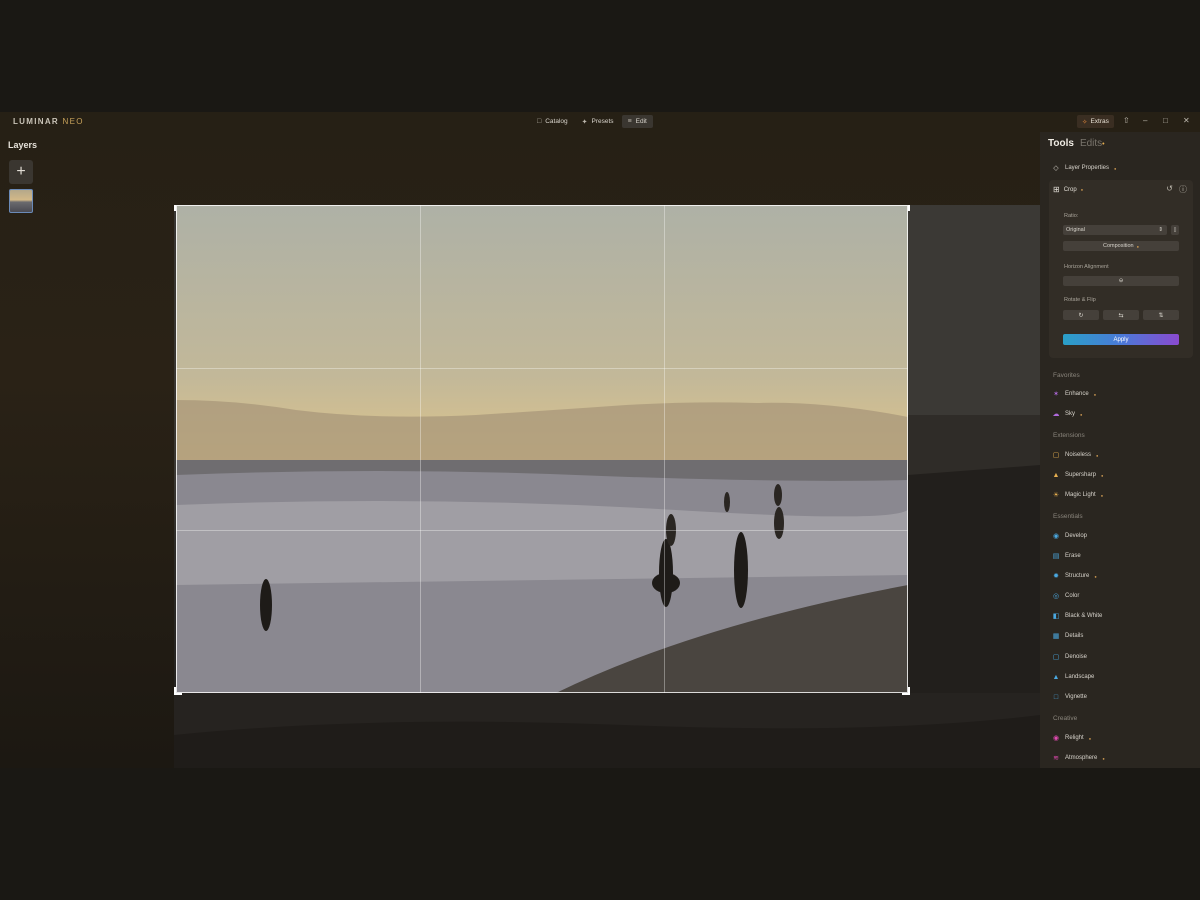 The image size is (1200, 900). Describe the element at coordinates (1186, 120) in the screenshot. I see `close-icon: ✕` at that location.